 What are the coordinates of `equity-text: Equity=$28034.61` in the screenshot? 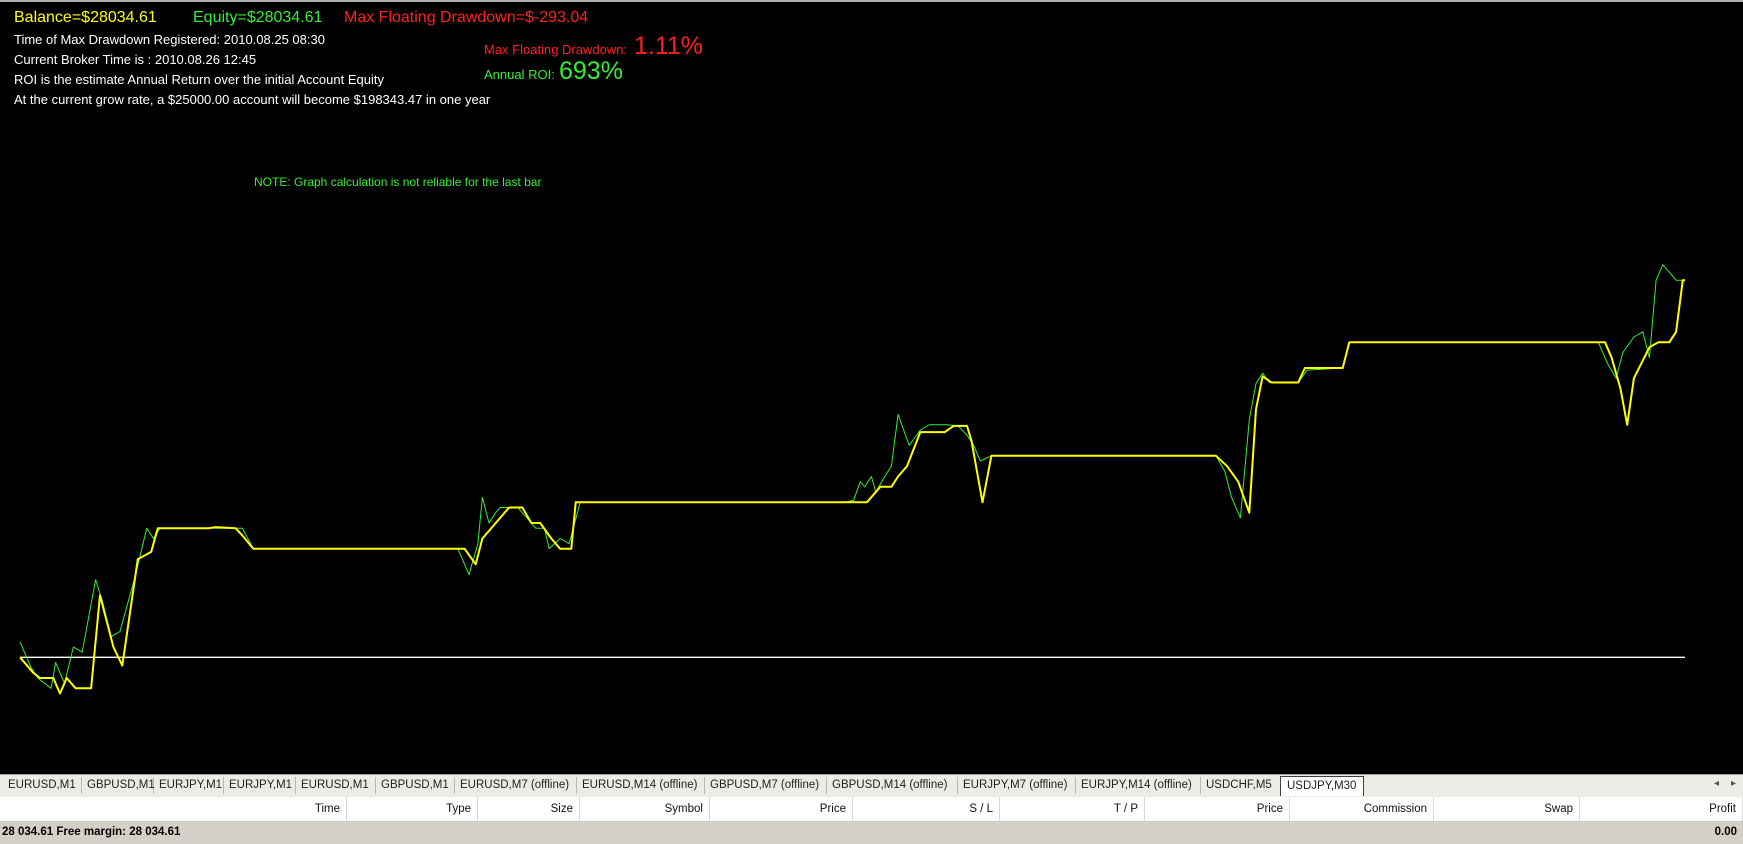 It's located at (258, 17).